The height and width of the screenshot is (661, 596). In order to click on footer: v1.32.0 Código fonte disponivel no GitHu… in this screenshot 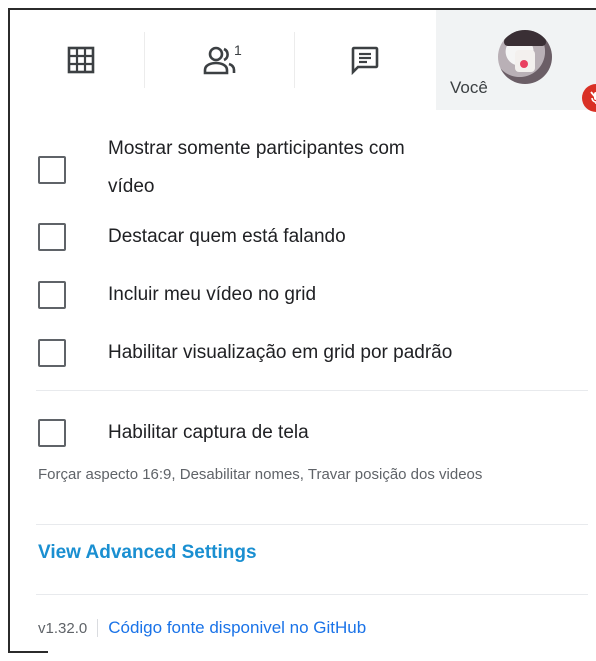, I will do `click(202, 628)`.